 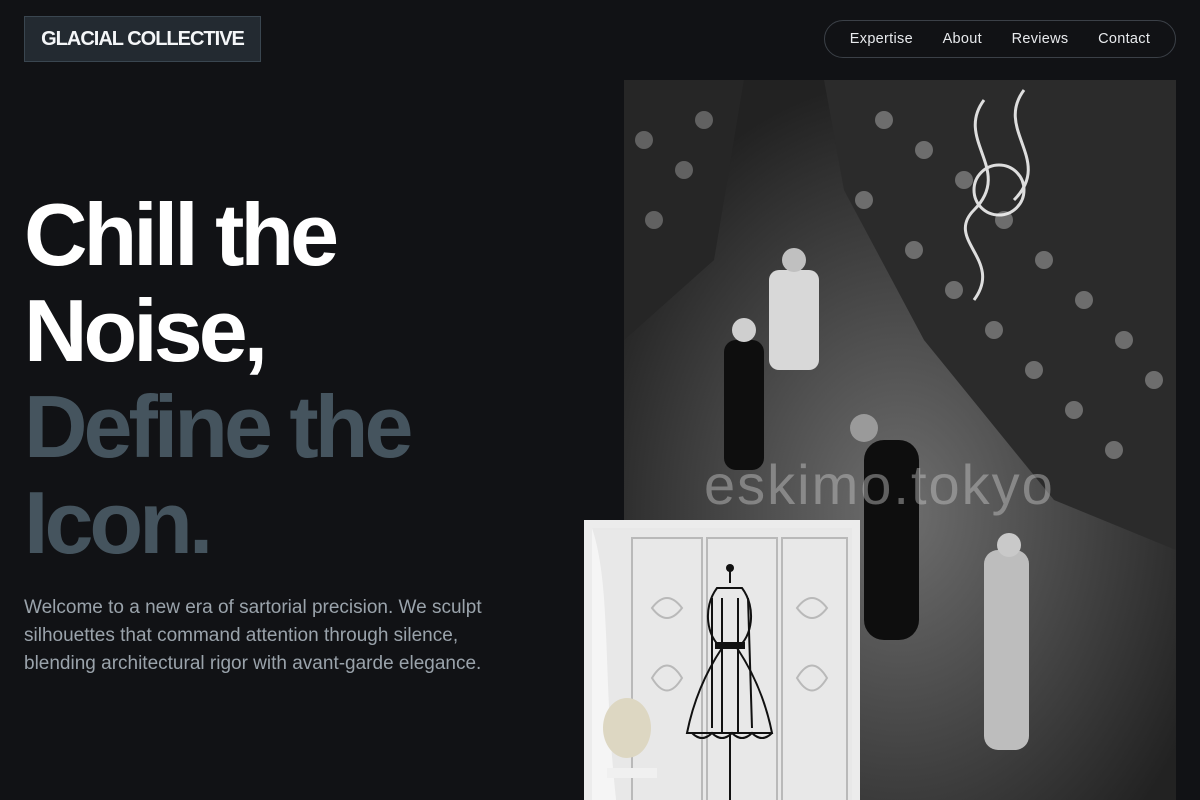 I want to click on headline-line-1: Chill the, so click(x=181, y=234).